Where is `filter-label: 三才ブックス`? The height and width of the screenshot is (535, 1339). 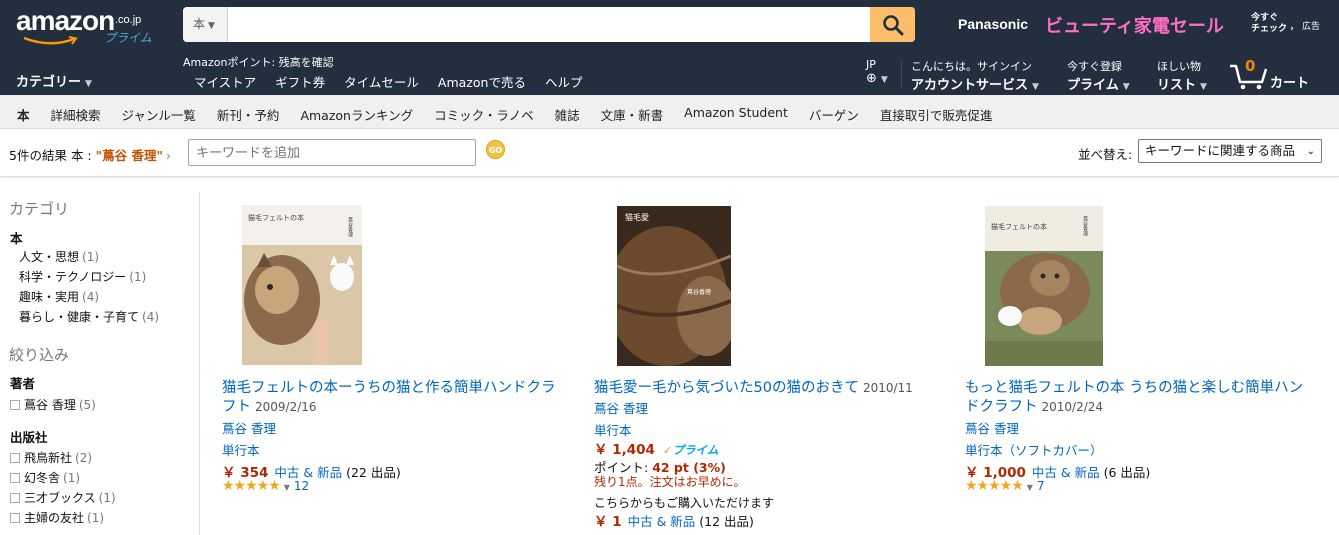 filter-label: 三才ブックス is located at coordinates (60, 498).